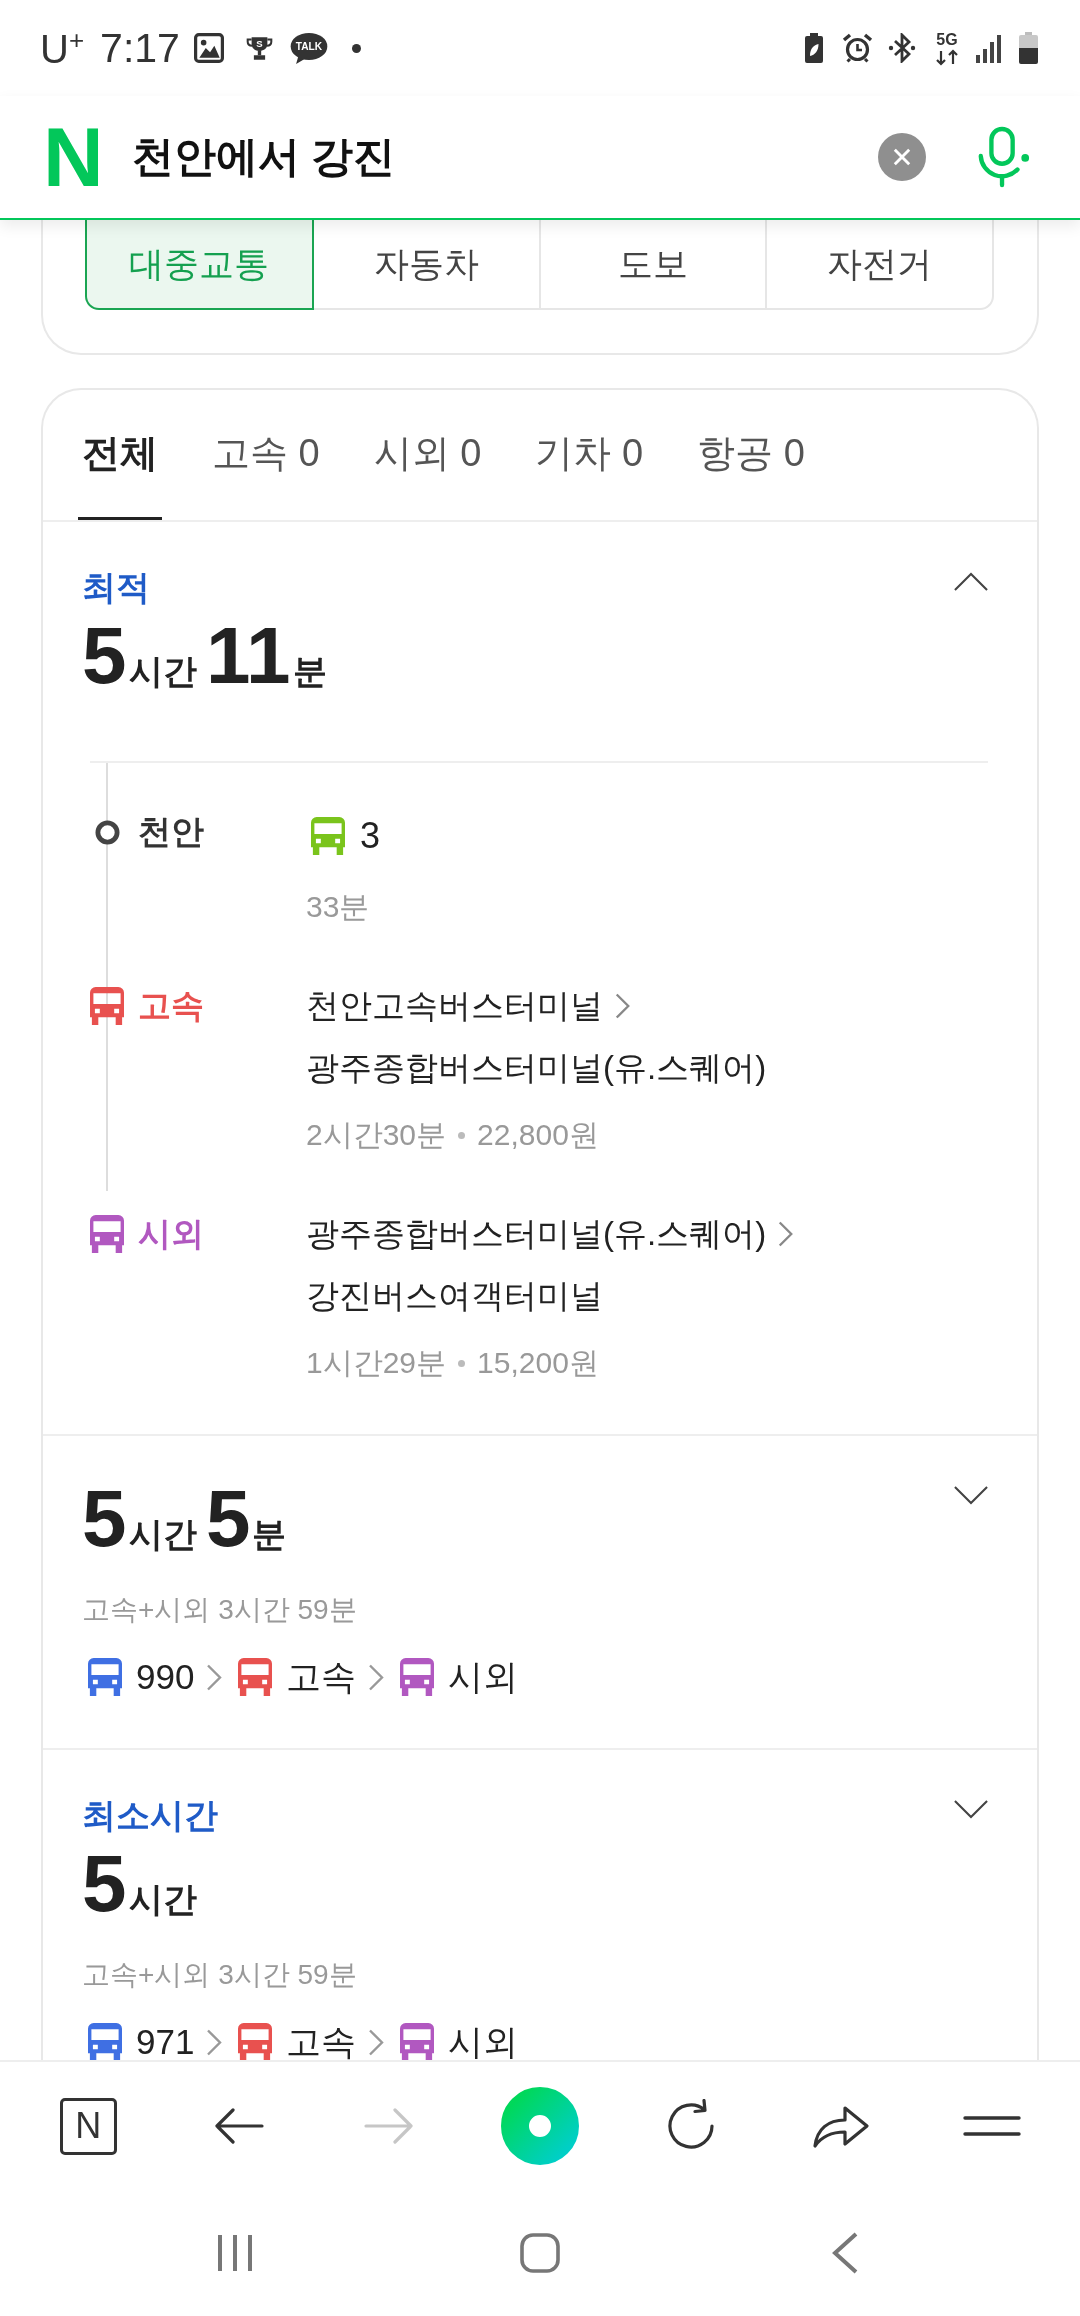 This screenshot has height=2316, width=1080. I want to click on gallery-icon, so click(208, 48).